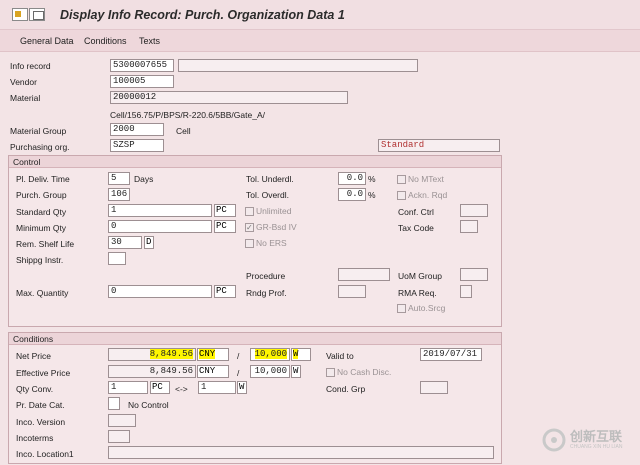  What do you see at coordinates (217, 387) in the screenshot?
I see `qty-conv-b-field: 1` at bounding box center [217, 387].